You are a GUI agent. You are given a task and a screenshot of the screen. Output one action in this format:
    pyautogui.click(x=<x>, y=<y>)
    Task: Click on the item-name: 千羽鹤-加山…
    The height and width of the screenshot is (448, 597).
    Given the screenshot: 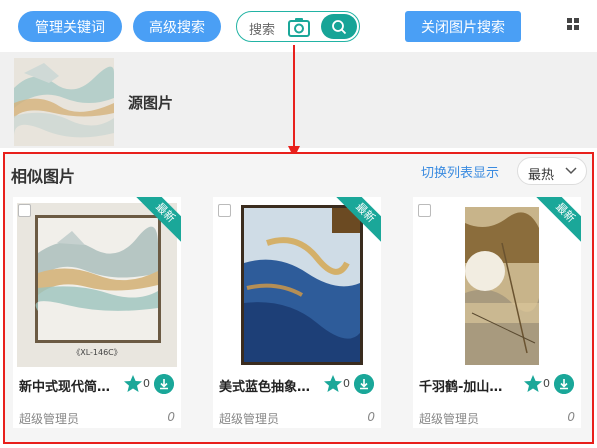 What is the action you would take?
    pyautogui.click(x=469, y=385)
    